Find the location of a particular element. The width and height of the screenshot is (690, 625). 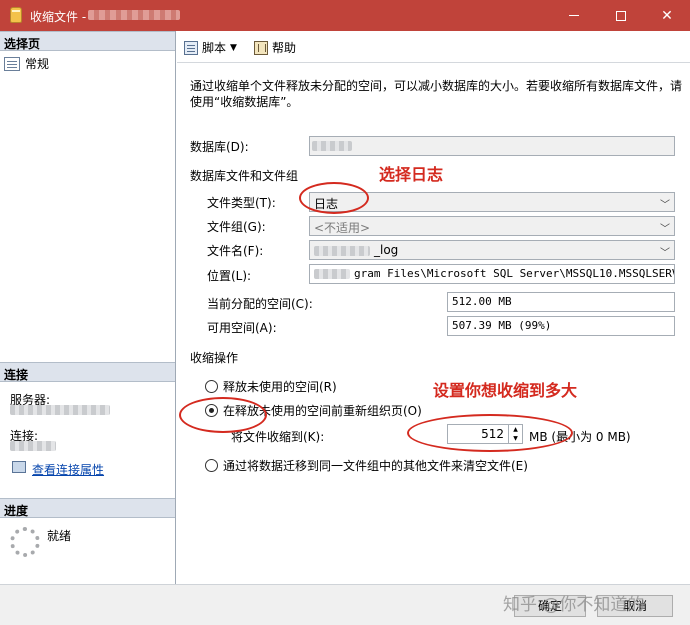

filename-value: _log is located at coordinates (386, 250).